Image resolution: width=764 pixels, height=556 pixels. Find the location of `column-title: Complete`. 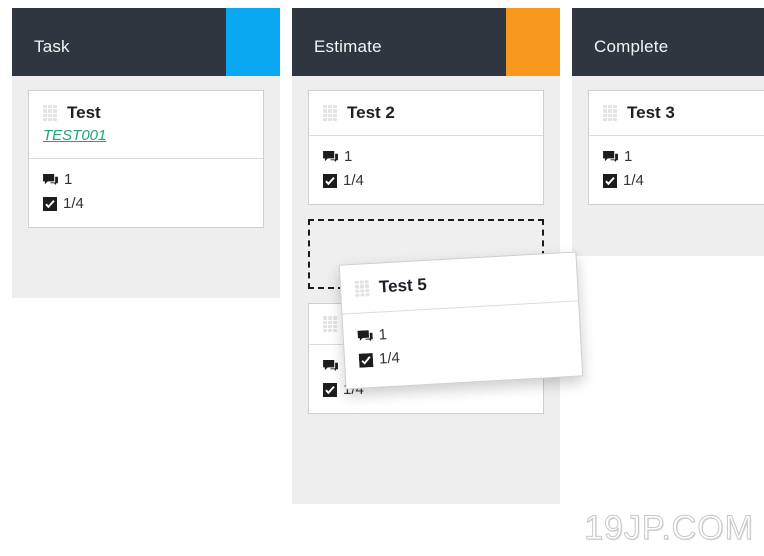

column-title: Complete is located at coordinates (631, 46).